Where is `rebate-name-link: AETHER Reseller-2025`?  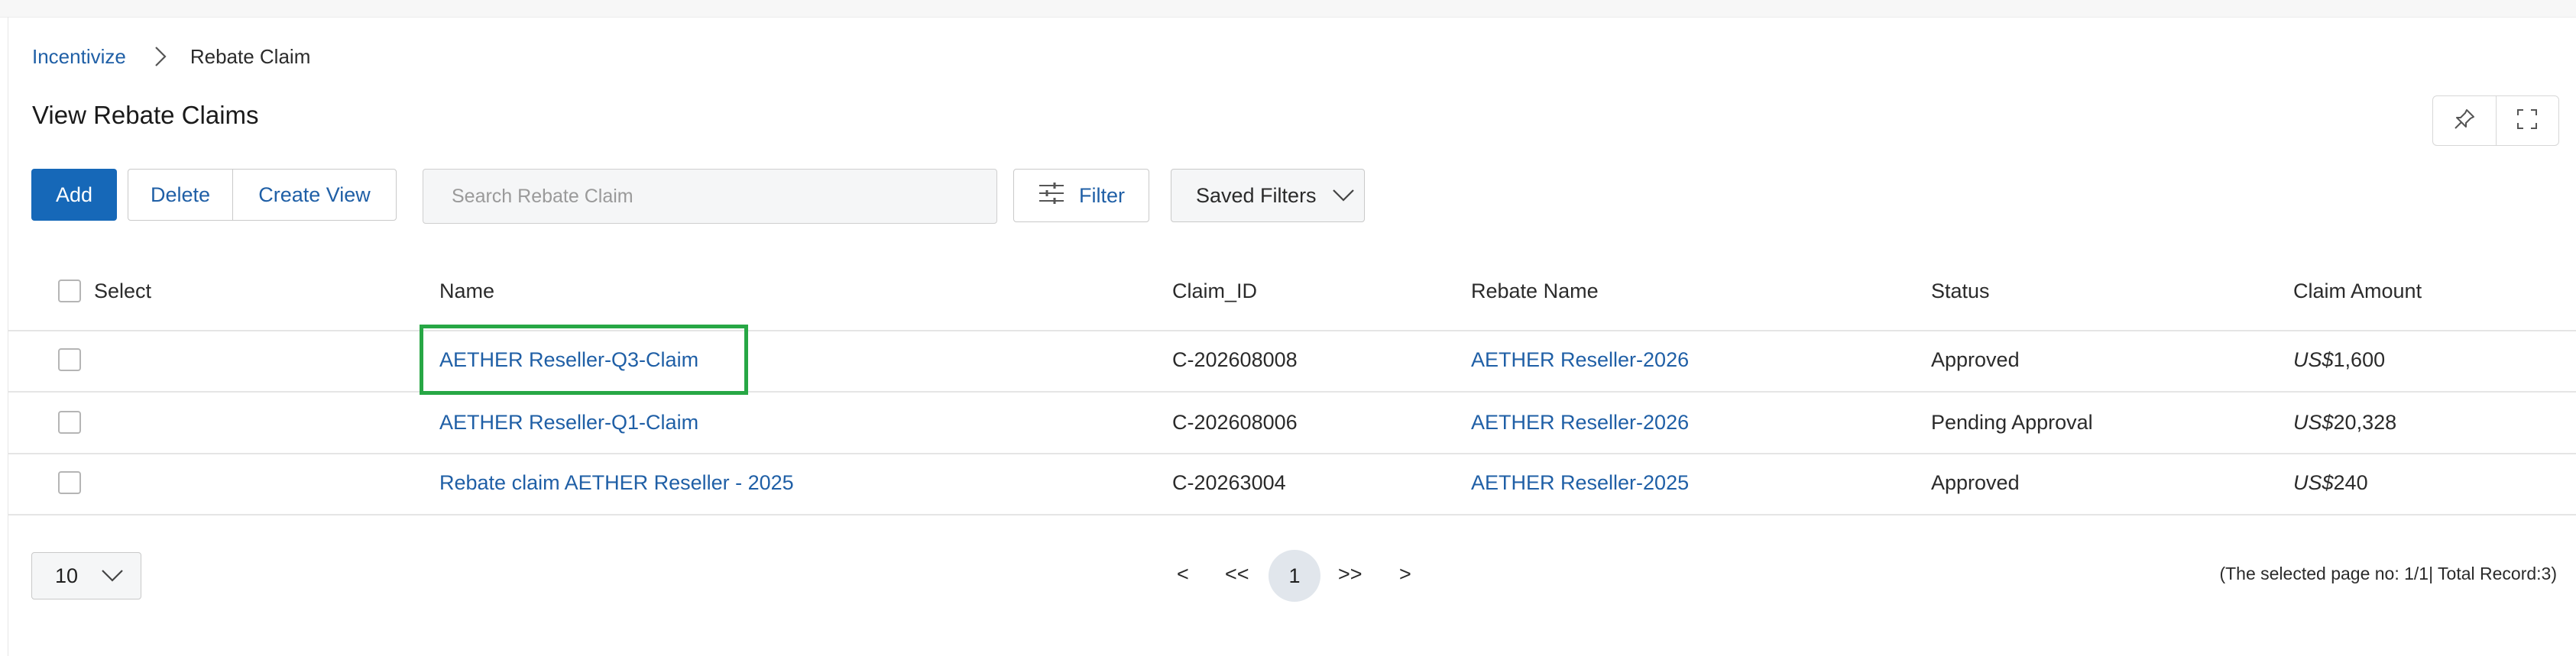
rebate-name-link: AETHER Reseller-2025 is located at coordinates (1580, 483).